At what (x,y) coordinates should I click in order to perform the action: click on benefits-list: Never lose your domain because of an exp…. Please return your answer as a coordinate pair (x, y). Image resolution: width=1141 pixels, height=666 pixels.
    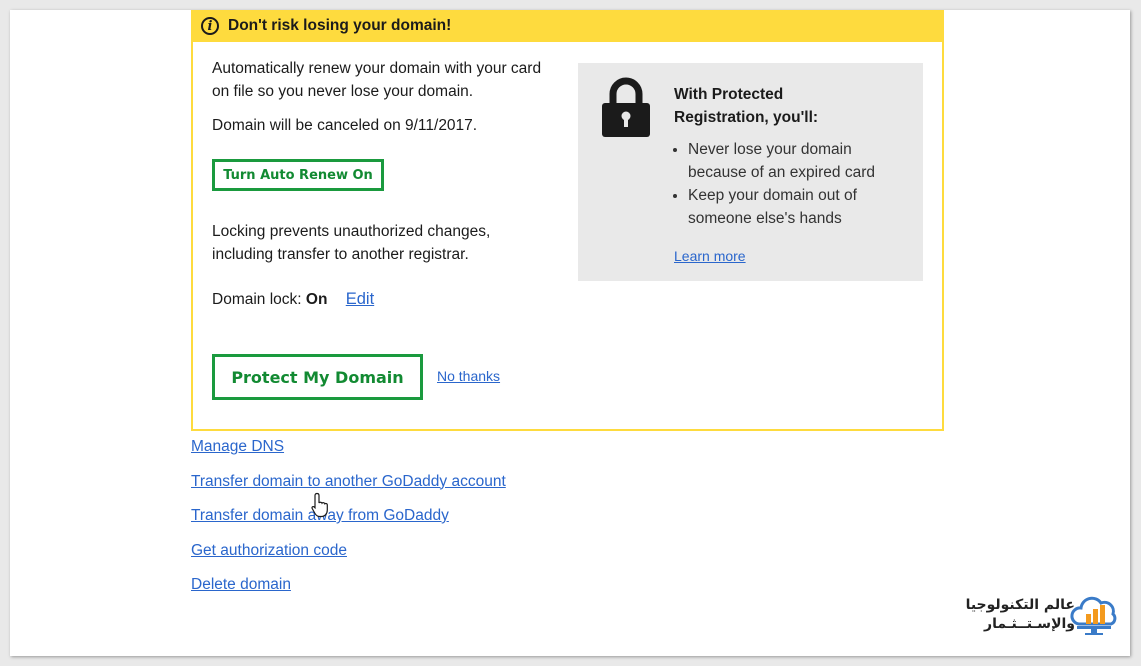
    Looking at the image, I should click on (796, 184).